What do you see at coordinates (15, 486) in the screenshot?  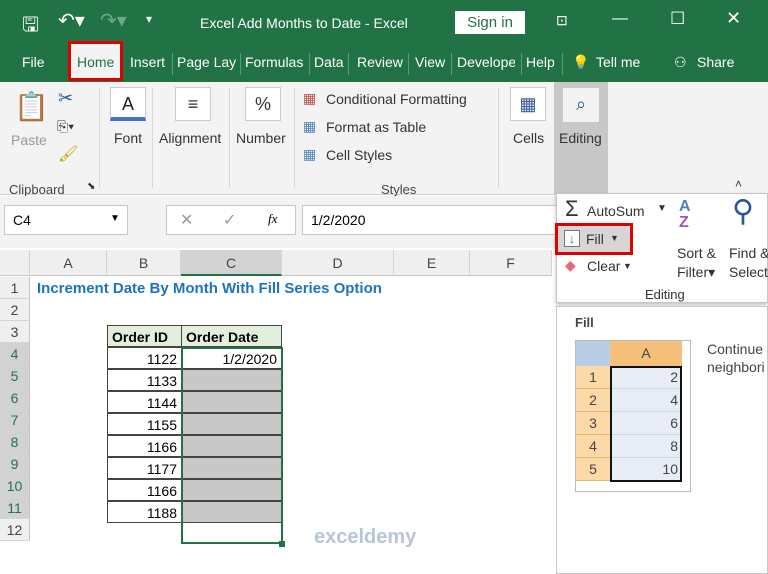 I see `row-header: 10` at bounding box center [15, 486].